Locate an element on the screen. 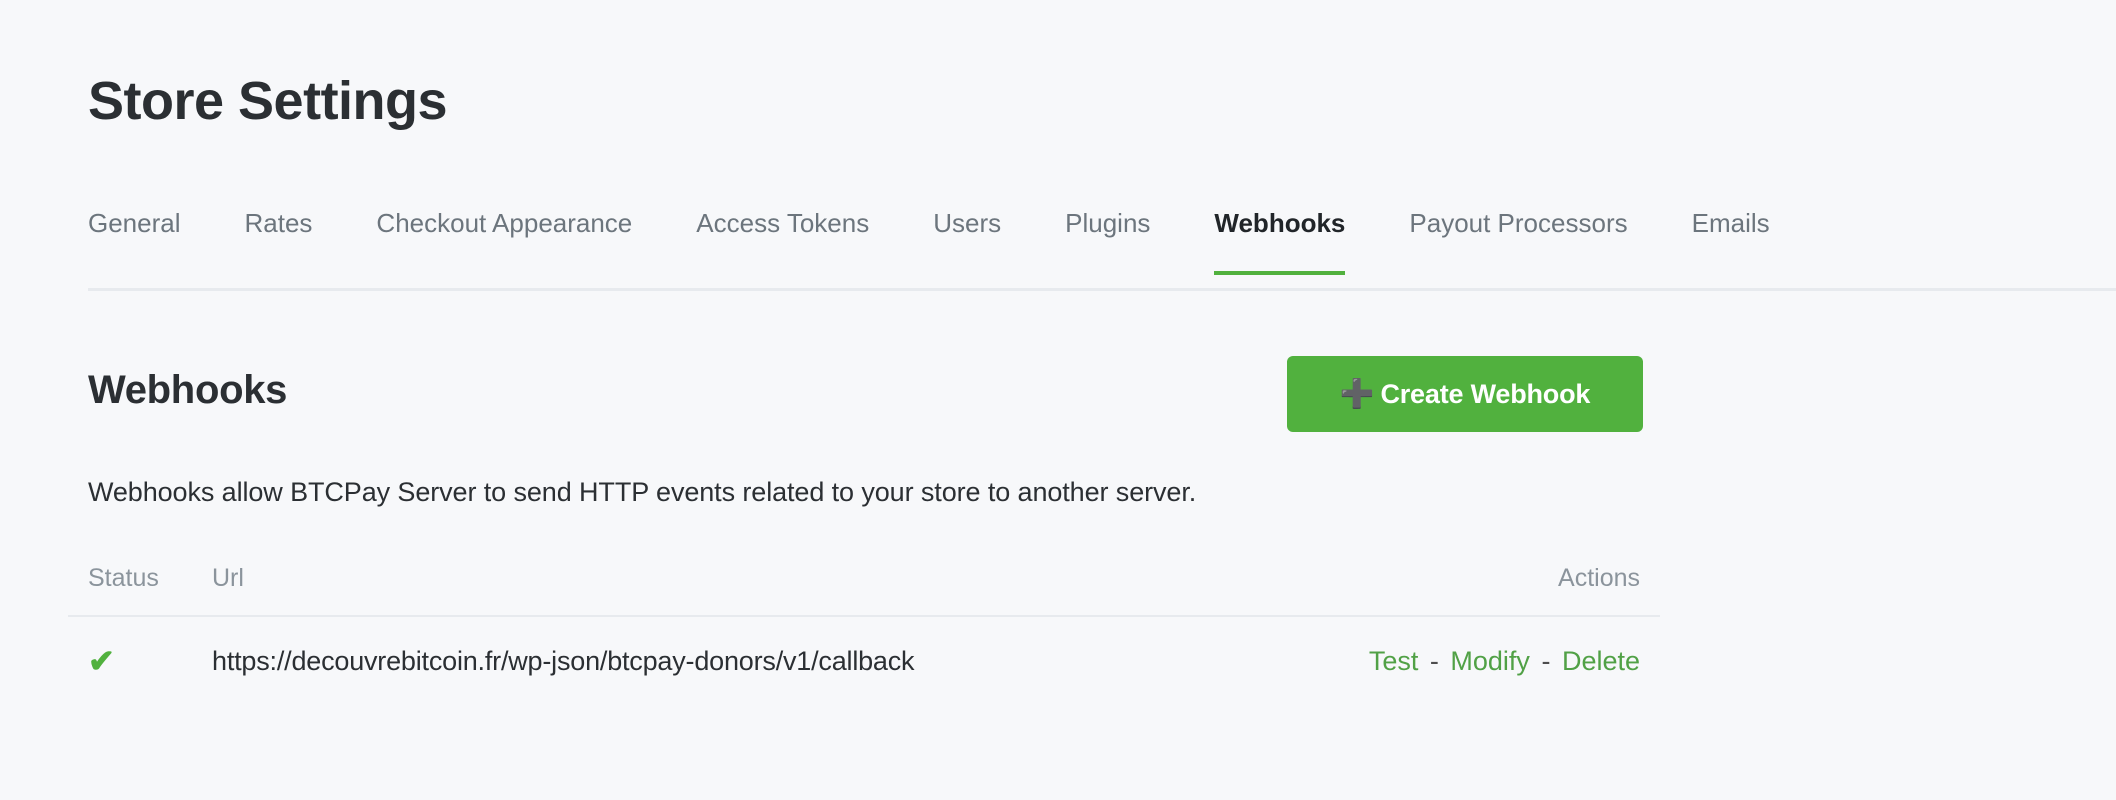 This screenshot has height=800, width=2116. page-title: Store Settings is located at coordinates (268, 101).